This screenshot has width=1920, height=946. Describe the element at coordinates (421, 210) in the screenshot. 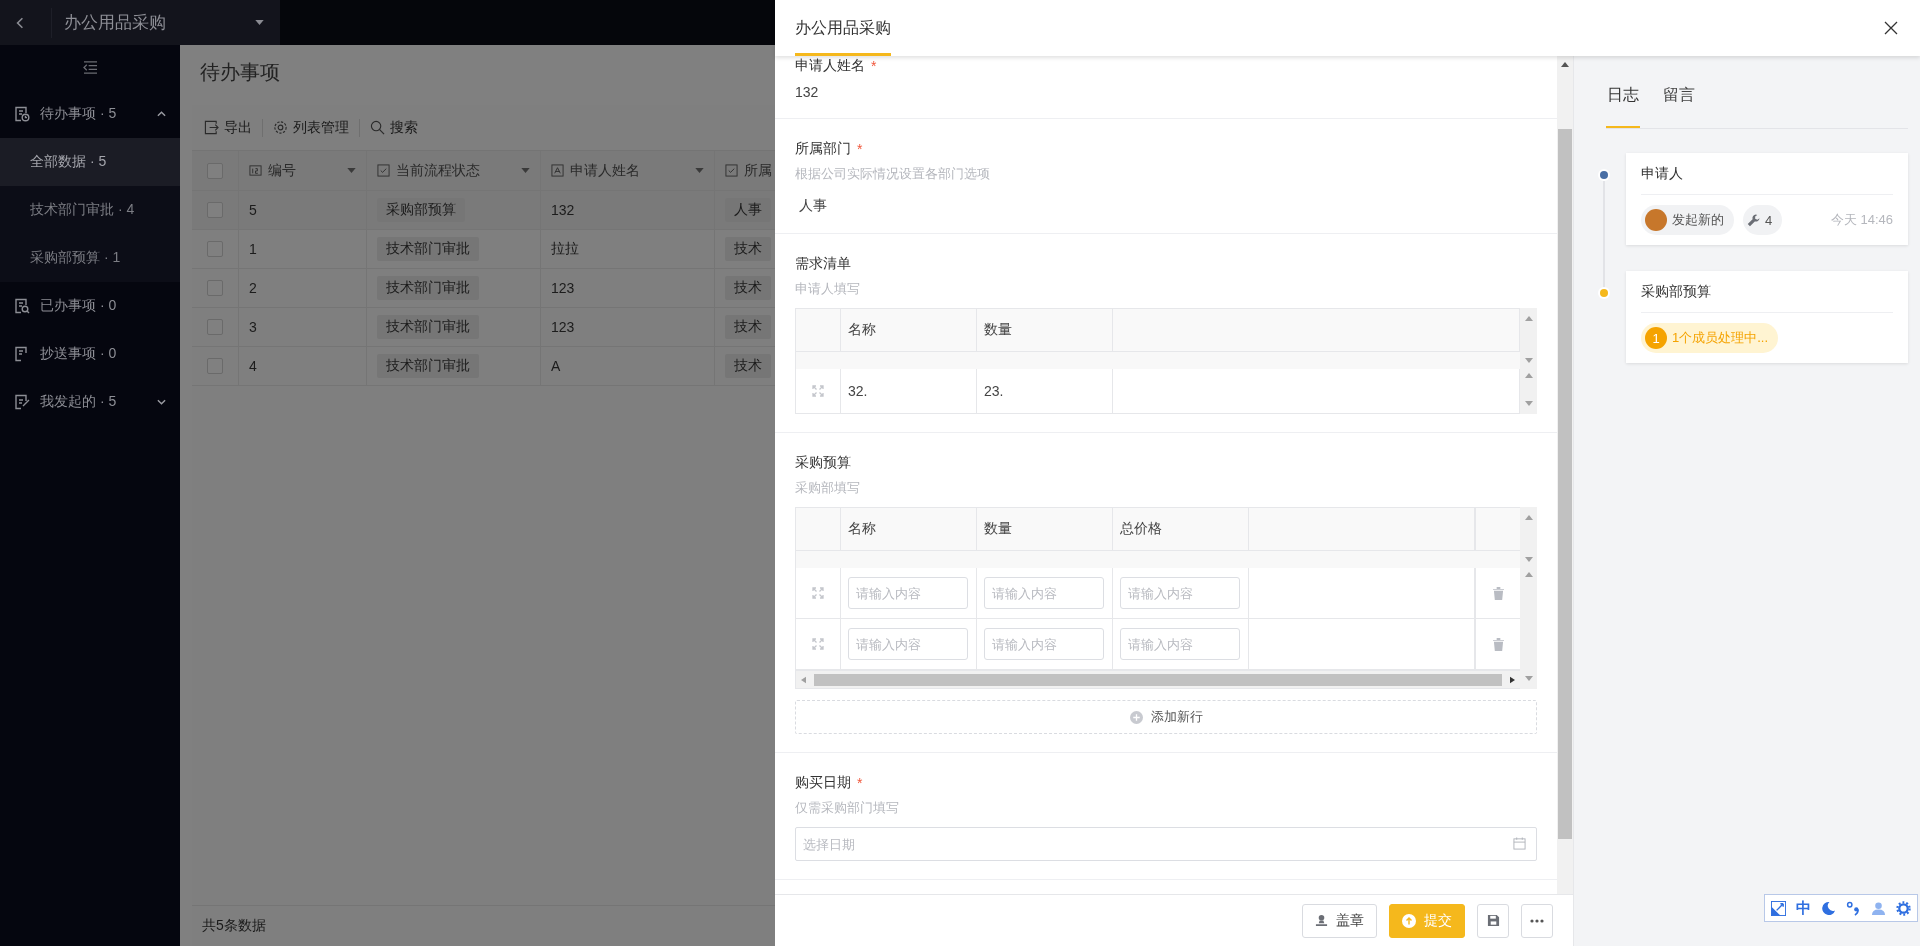

I see `status-tag: 采购部预算` at that location.